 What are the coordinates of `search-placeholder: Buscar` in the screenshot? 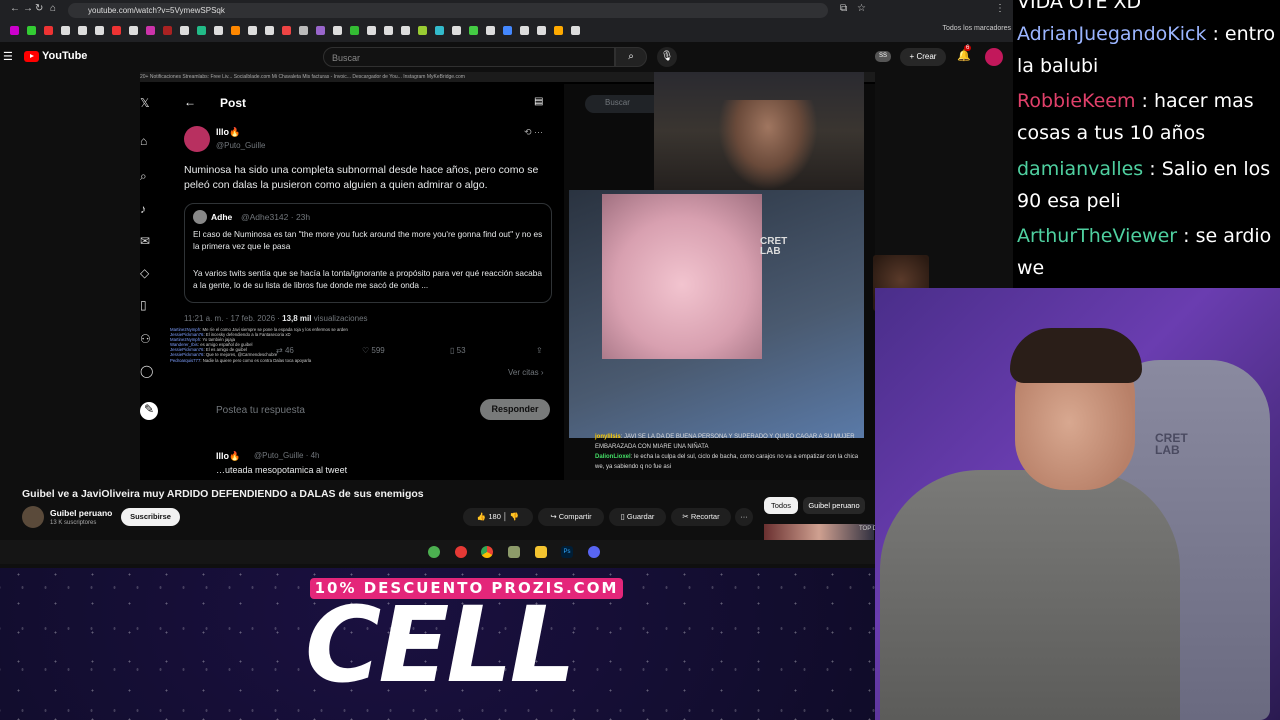 It's located at (346, 58).